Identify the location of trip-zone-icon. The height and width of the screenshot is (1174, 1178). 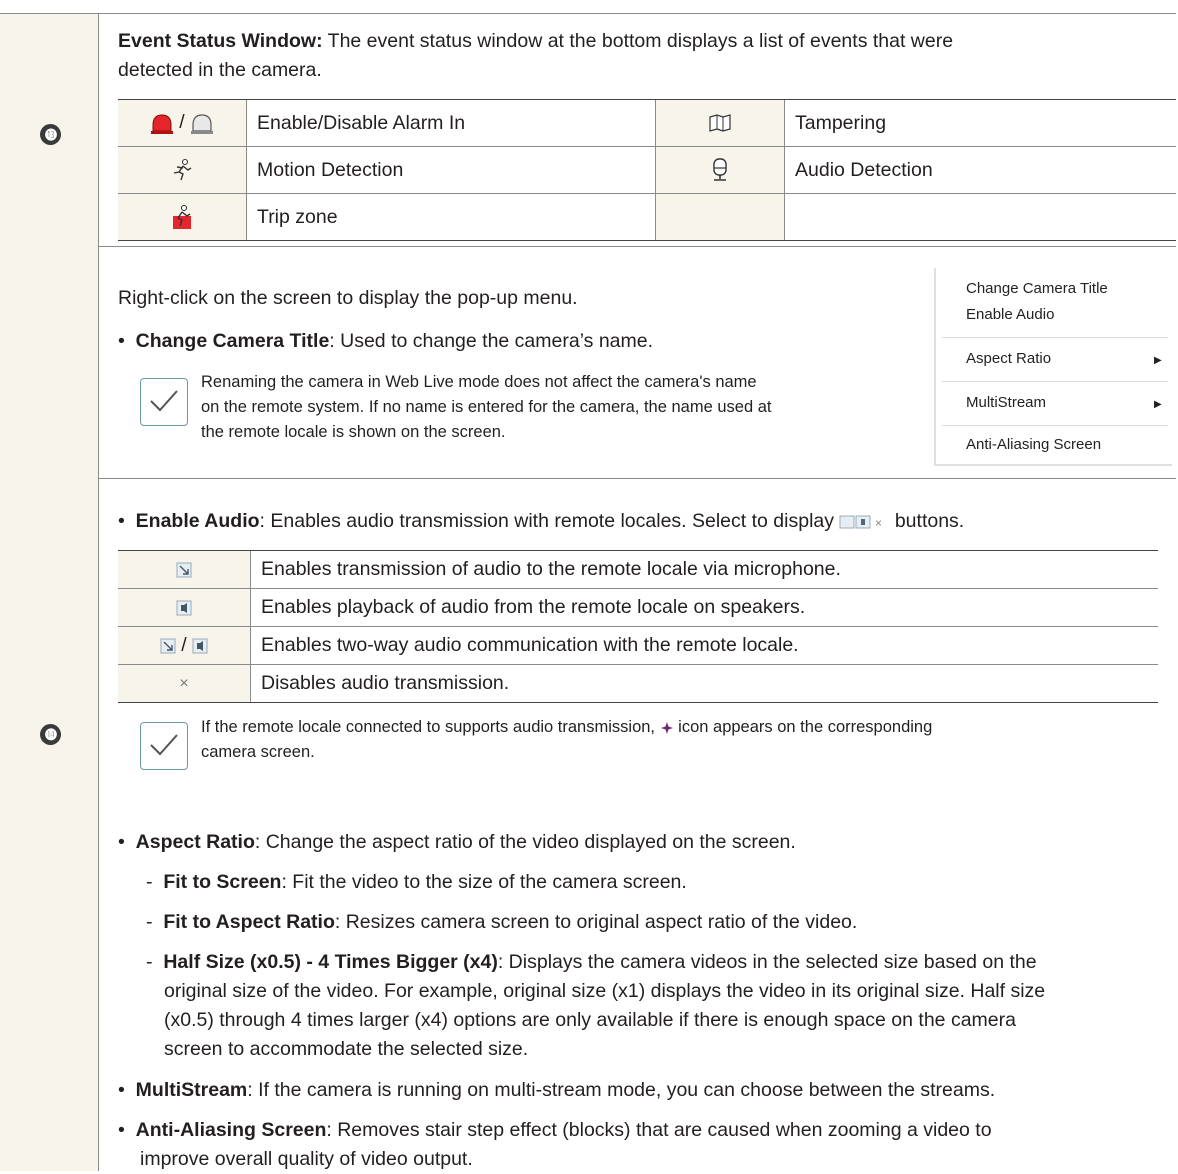
(182, 216).